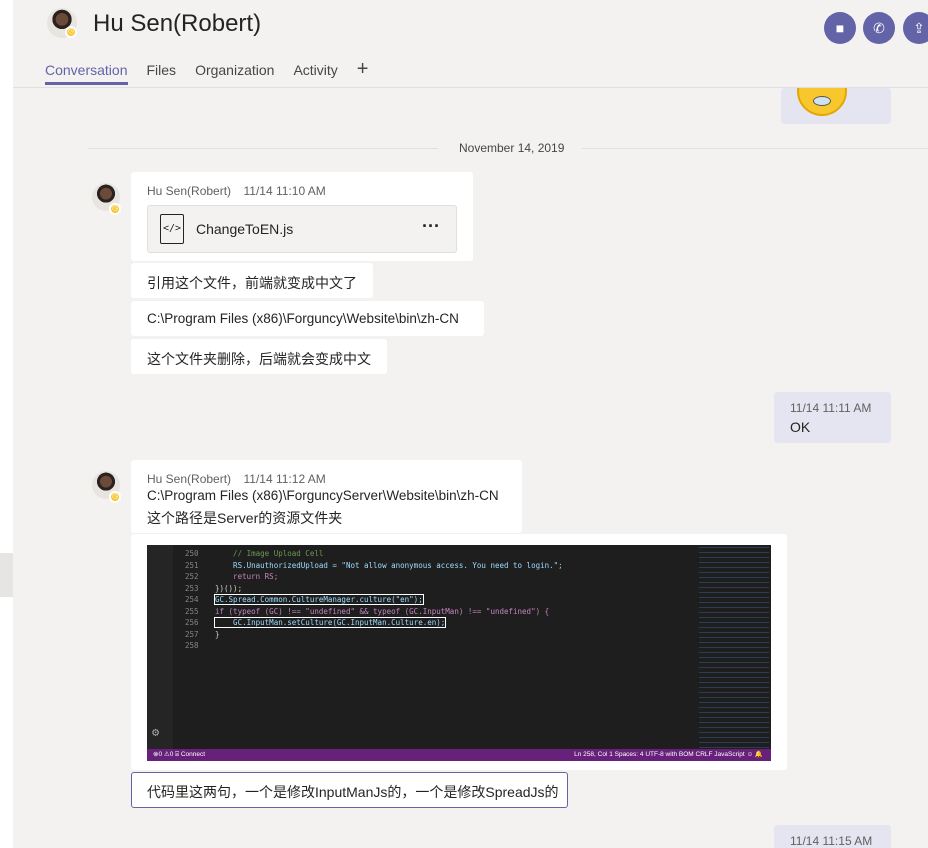  I want to click on message-timestamp: 11/14 11:11 AM, so click(831, 408).